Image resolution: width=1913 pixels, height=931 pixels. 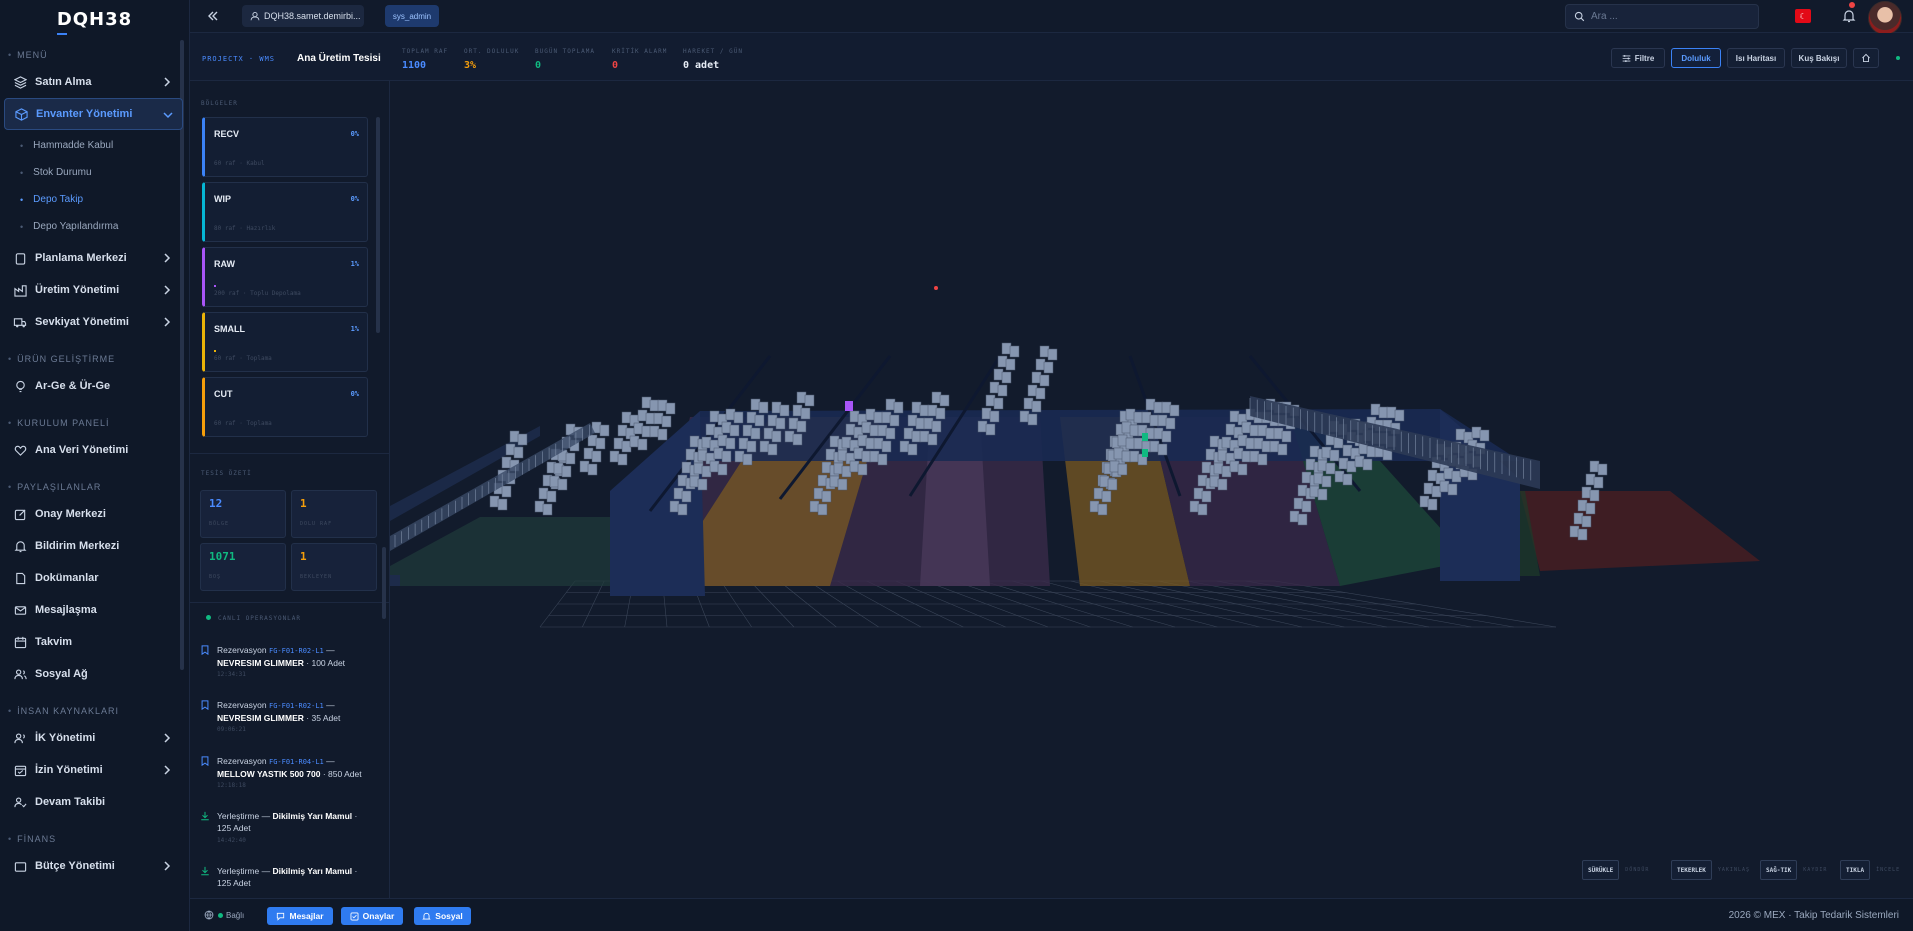 I want to click on sidebar-item-devam: Devam Takibi, so click(x=94, y=802).